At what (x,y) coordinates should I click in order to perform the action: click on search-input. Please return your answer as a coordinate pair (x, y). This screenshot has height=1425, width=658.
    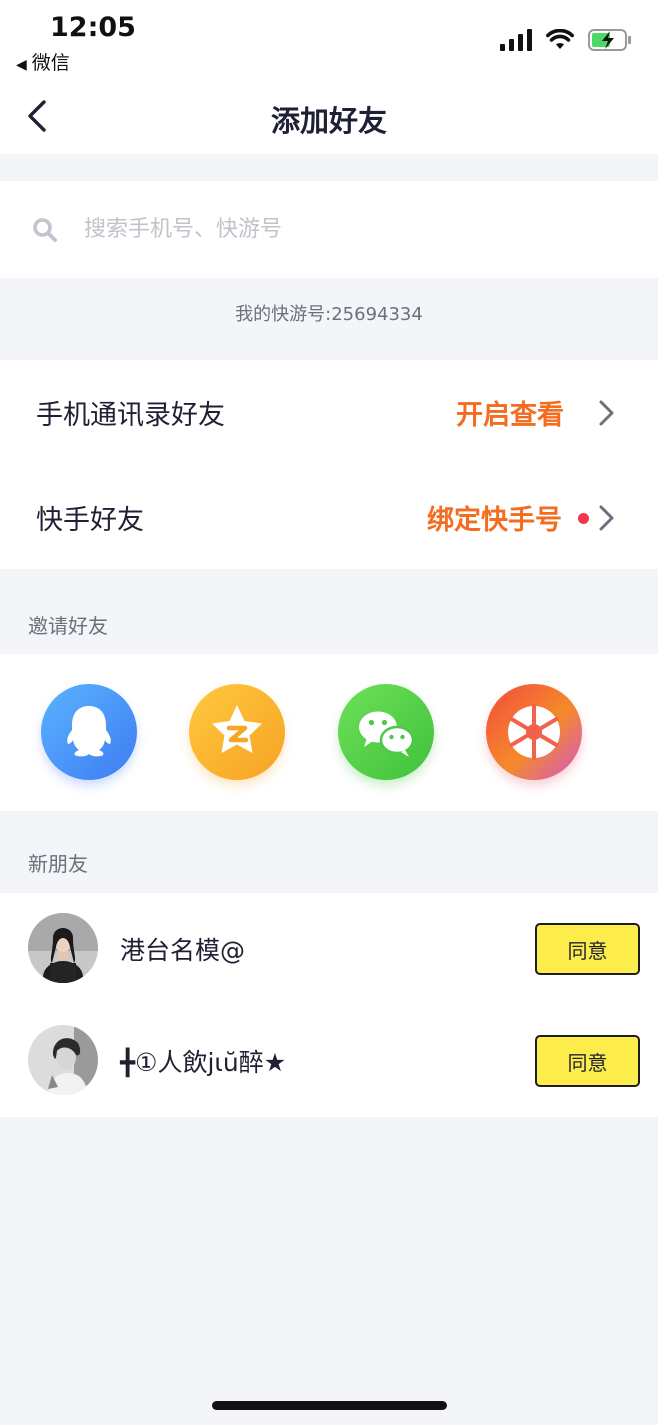
    Looking at the image, I should click on (354, 229).